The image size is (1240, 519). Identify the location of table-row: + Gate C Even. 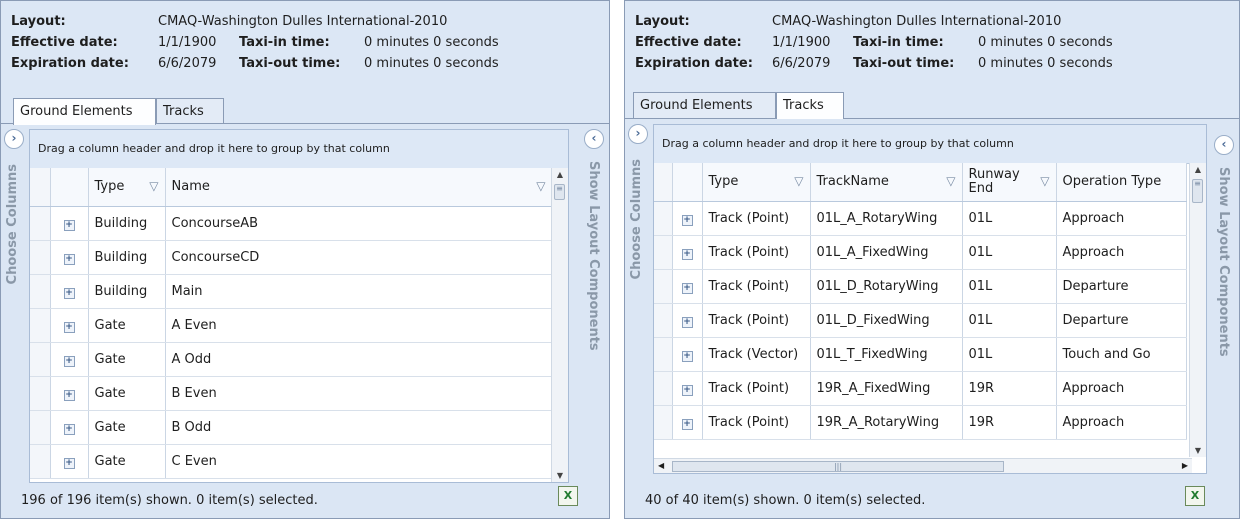
(291, 461).